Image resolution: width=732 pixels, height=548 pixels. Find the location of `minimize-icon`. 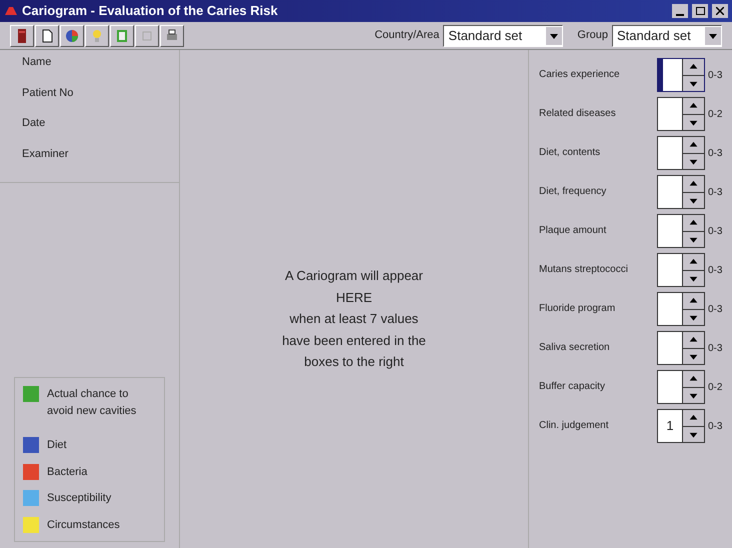

minimize-icon is located at coordinates (680, 15).